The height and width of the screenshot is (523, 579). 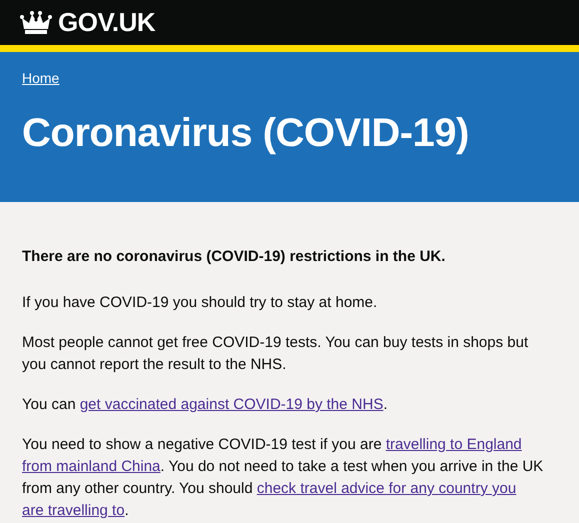 I want to click on logo-link: GOV.UK, so click(x=107, y=22).